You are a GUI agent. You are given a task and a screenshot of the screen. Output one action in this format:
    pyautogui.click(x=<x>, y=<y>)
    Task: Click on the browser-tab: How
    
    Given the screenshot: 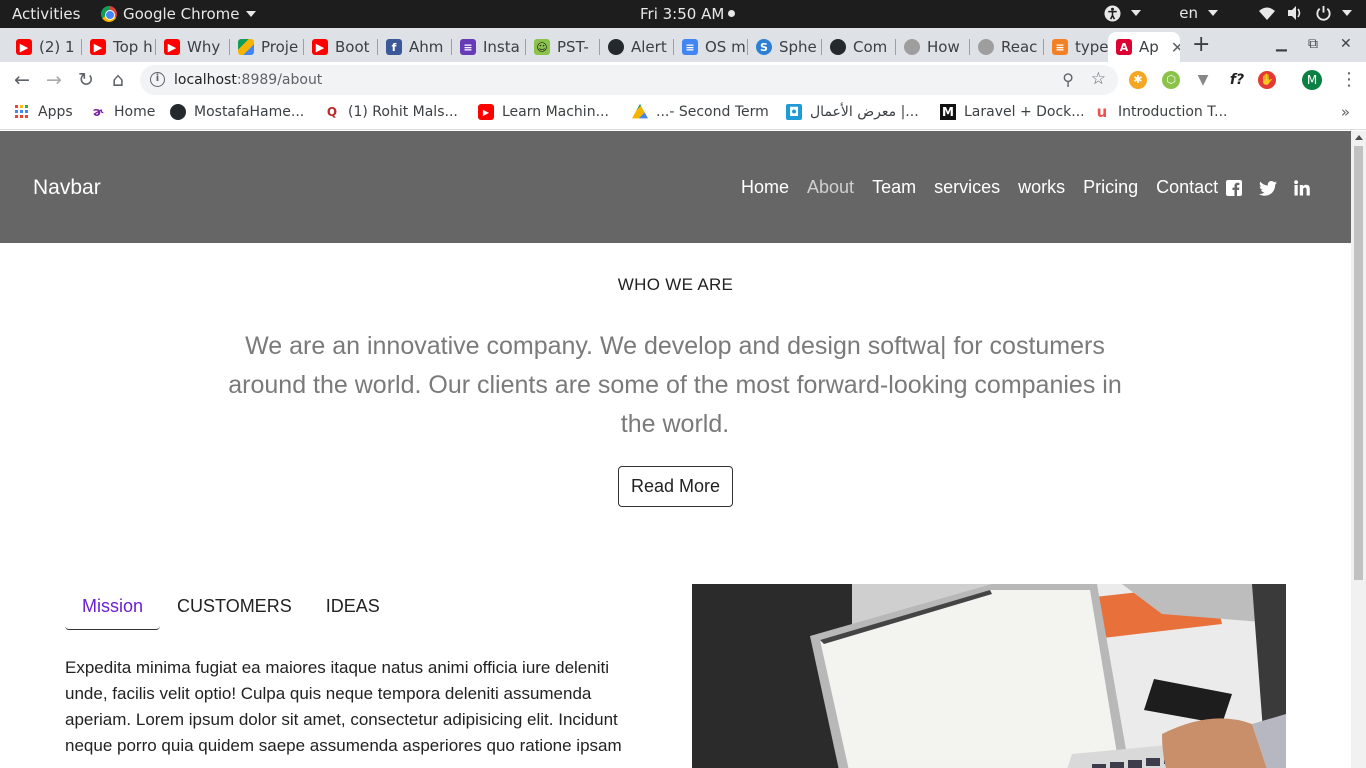 What is the action you would take?
    pyautogui.click(x=933, y=47)
    